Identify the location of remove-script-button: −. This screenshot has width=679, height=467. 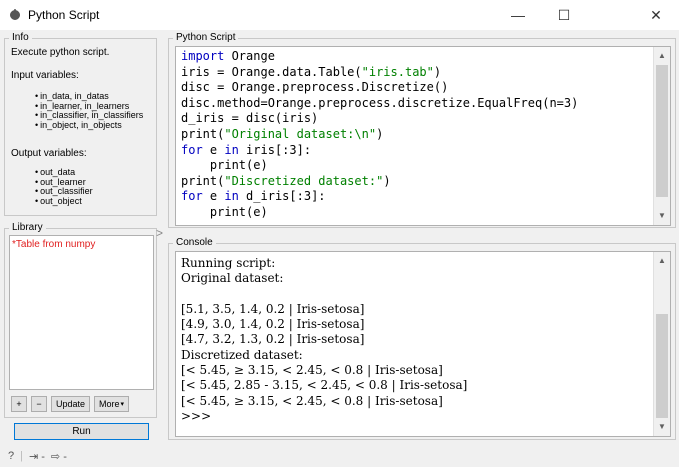
(39, 404).